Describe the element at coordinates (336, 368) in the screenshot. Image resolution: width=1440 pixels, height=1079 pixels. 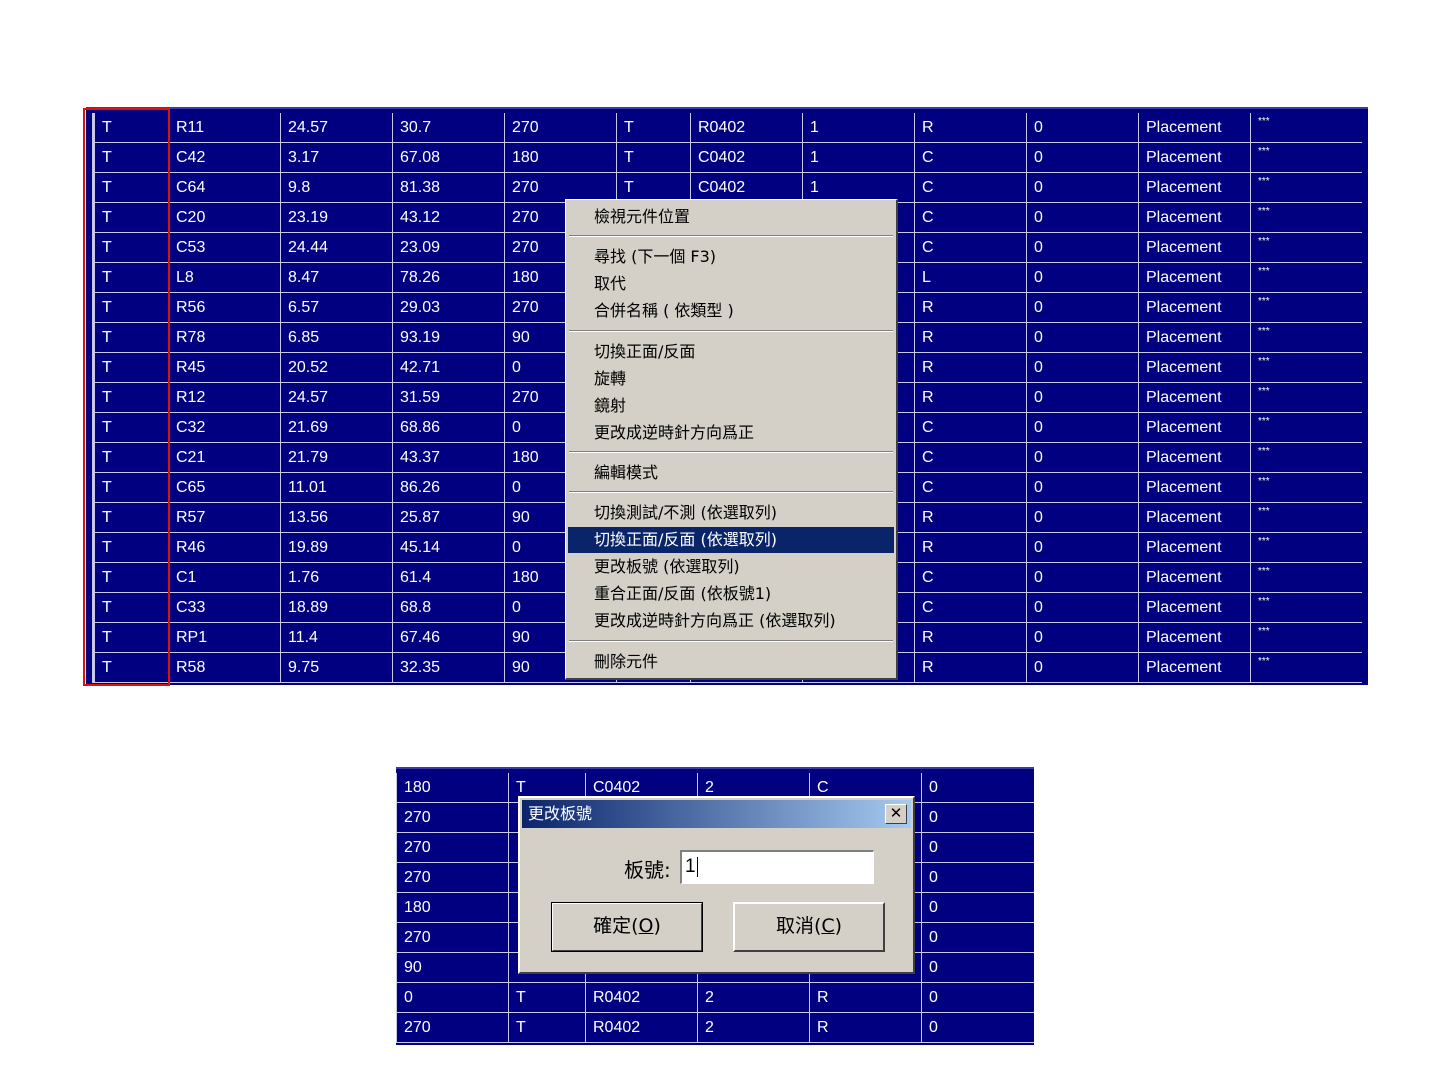
I see `table-cell: 20.52` at that location.